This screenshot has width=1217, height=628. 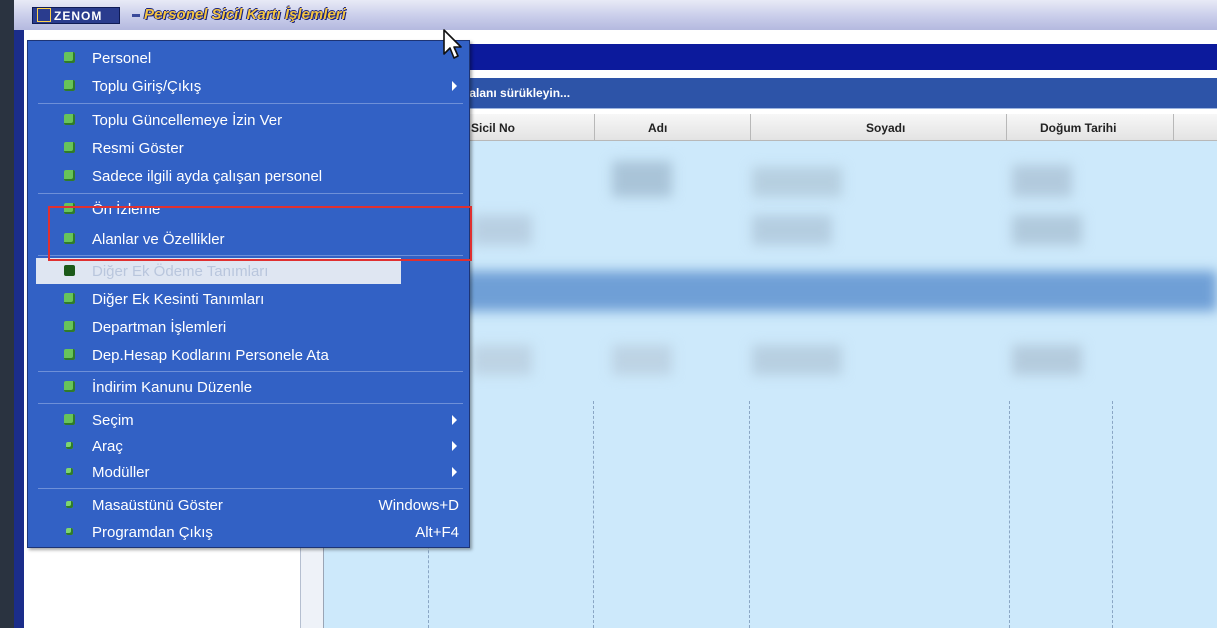 I want to click on menu-item-toplu-giris-cikis: Toplu Giriş/Çıkış, so click(x=249, y=86).